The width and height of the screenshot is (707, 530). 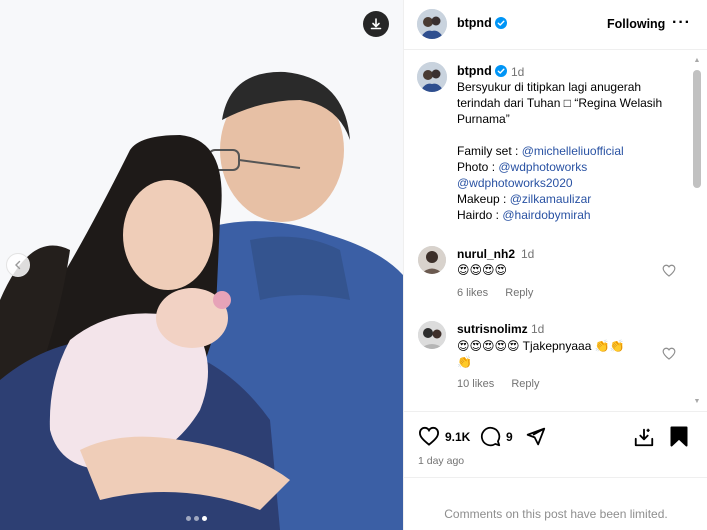 I want to click on comment-username: nurul_nh2, so click(x=486, y=254).